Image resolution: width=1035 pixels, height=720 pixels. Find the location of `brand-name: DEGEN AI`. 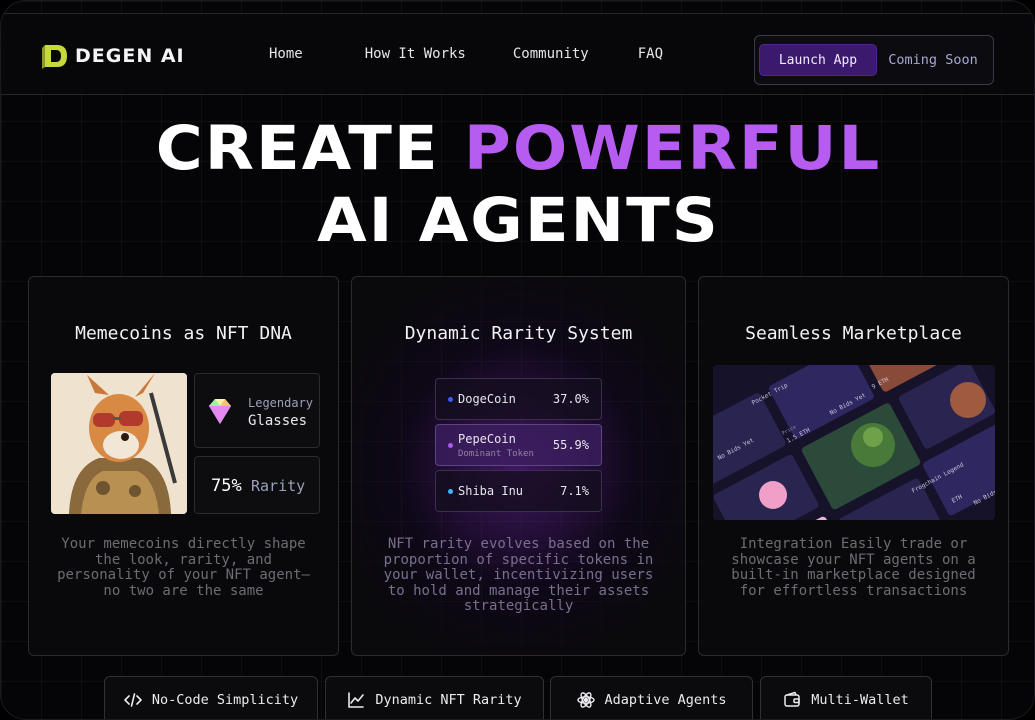

brand-name: DEGEN AI is located at coordinates (130, 56).